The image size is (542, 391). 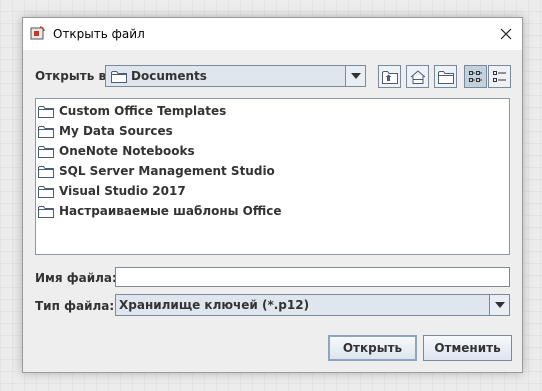 I want to click on lookin-value: Documents, so click(x=169, y=76).